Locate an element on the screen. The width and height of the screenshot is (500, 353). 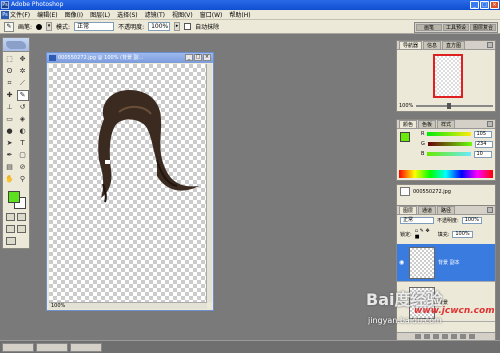
opacity-field: 100% is located at coordinates (159, 26).